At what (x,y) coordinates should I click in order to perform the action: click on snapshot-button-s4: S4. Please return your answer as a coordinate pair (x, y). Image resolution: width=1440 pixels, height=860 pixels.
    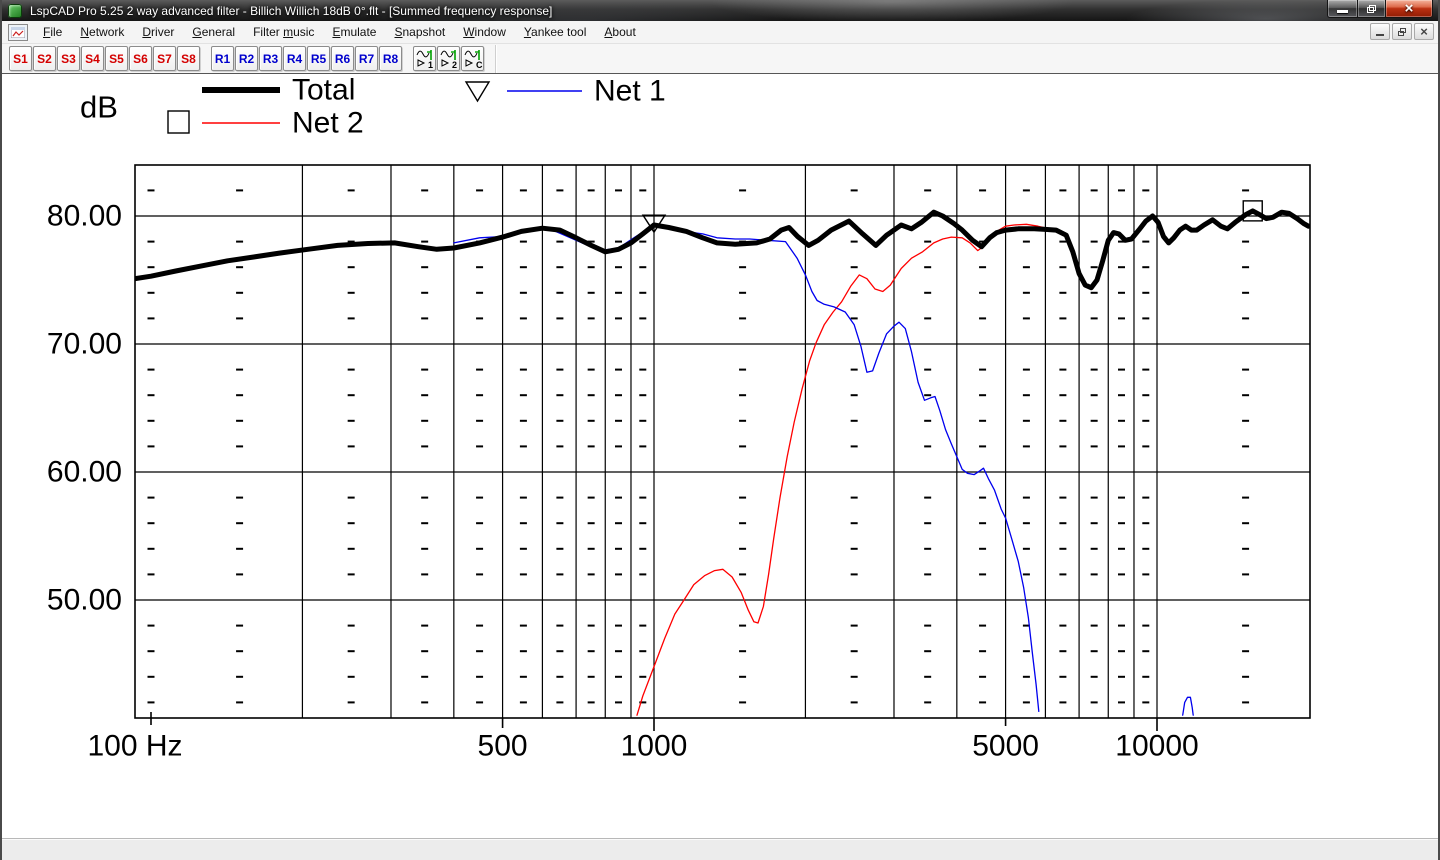
    Looking at the image, I should click on (92, 58).